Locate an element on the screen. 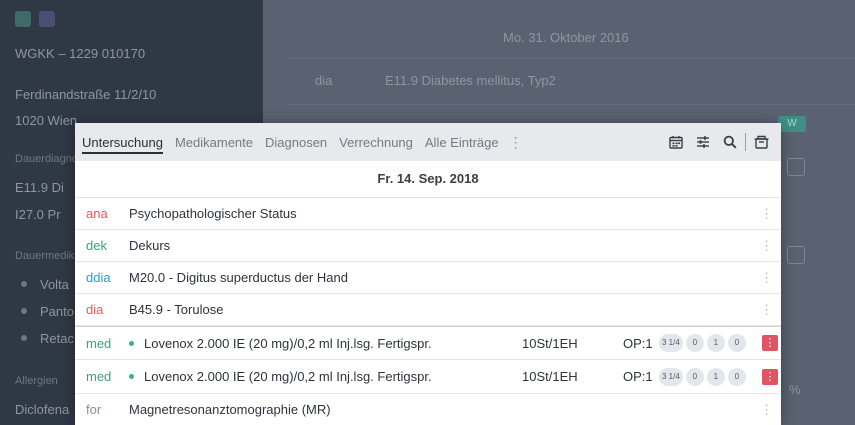 The width and height of the screenshot is (855, 425). entry-text: Magnetresonanztomographie (MR) is located at coordinates (230, 409).